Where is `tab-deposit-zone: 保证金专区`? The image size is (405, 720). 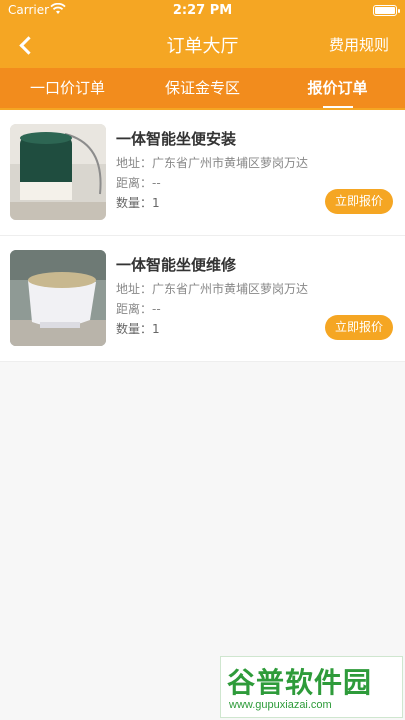 tab-deposit-zone: 保证金专区 is located at coordinates (202, 88).